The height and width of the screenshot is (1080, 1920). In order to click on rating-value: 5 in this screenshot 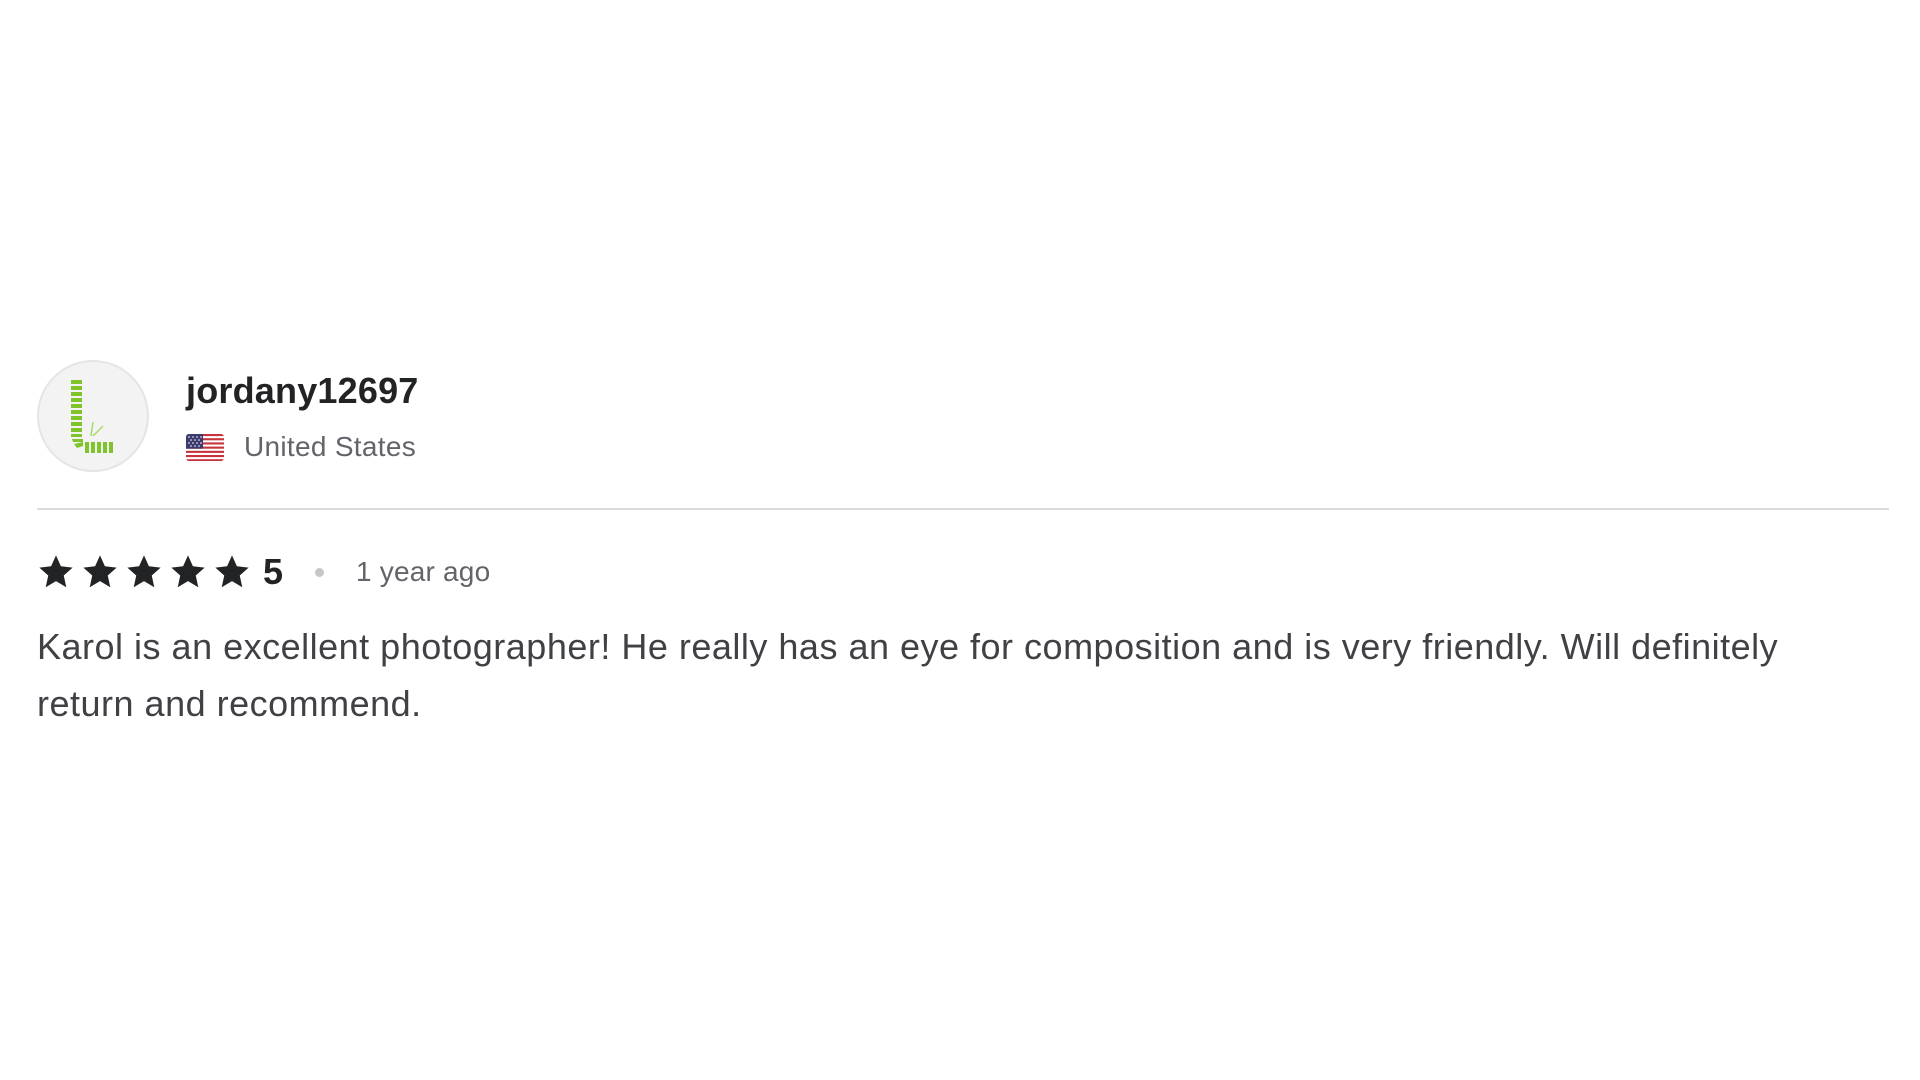, I will do `click(273, 571)`.